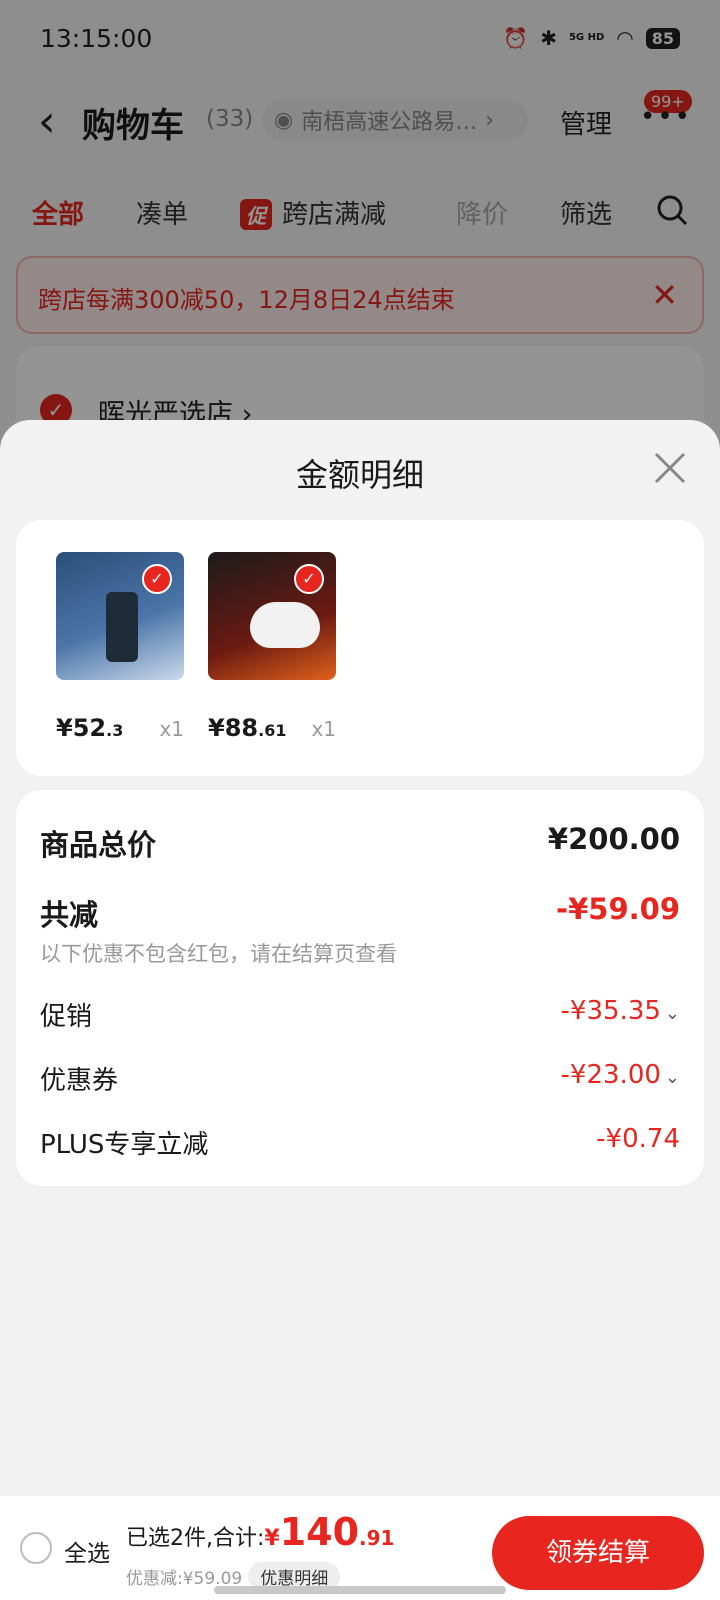 This screenshot has height=1600, width=720. What do you see at coordinates (638, 1139) in the screenshot?
I see `plus-value: -¥0.74` at bounding box center [638, 1139].